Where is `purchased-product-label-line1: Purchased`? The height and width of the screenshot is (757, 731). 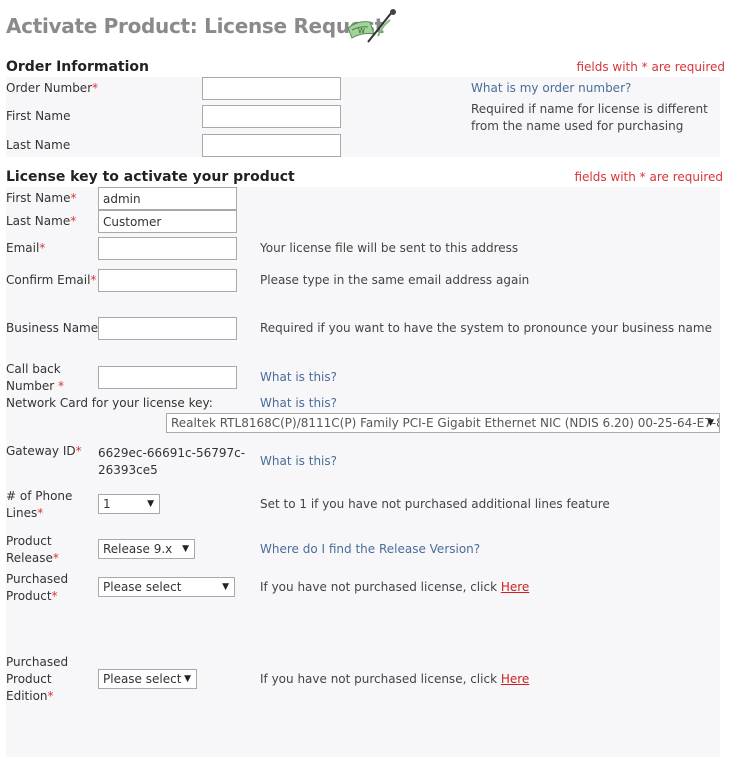
purchased-product-label-line1: Purchased is located at coordinates (37, 579).